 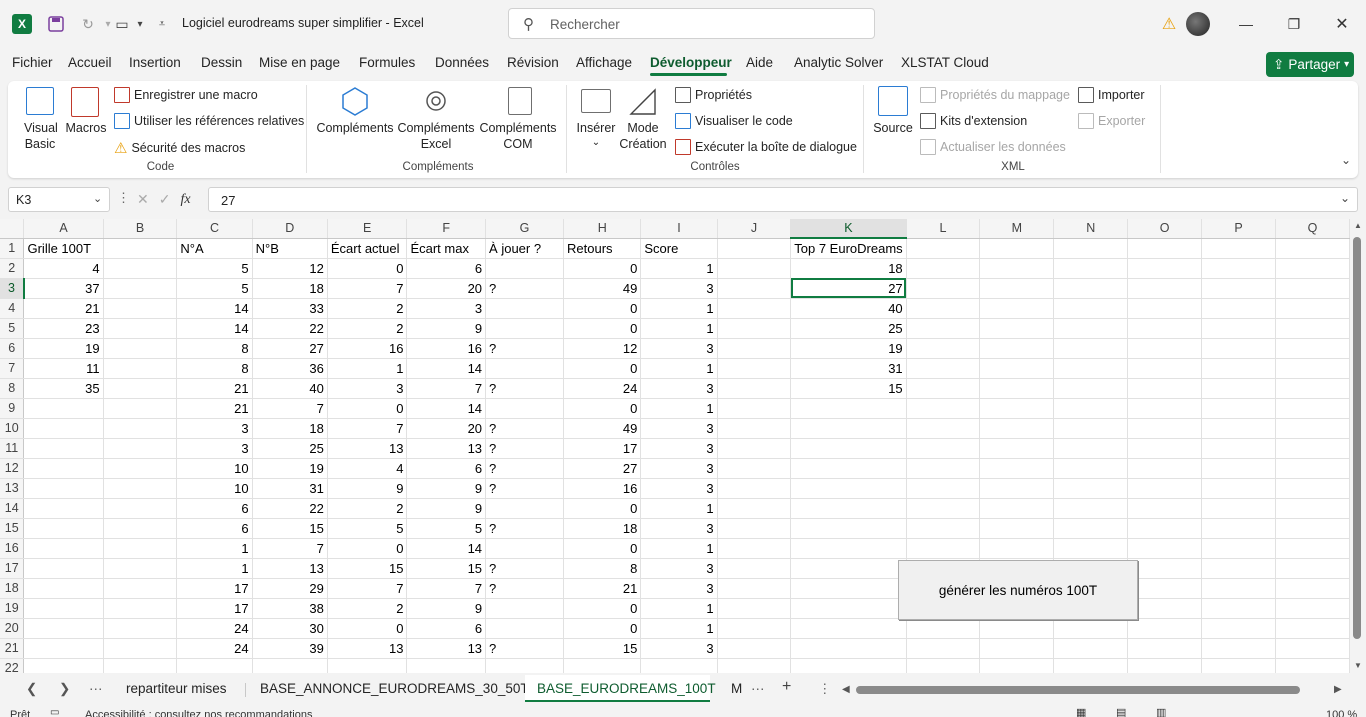 I want to click on cell-i21: 3, so click(x=679, y=648).